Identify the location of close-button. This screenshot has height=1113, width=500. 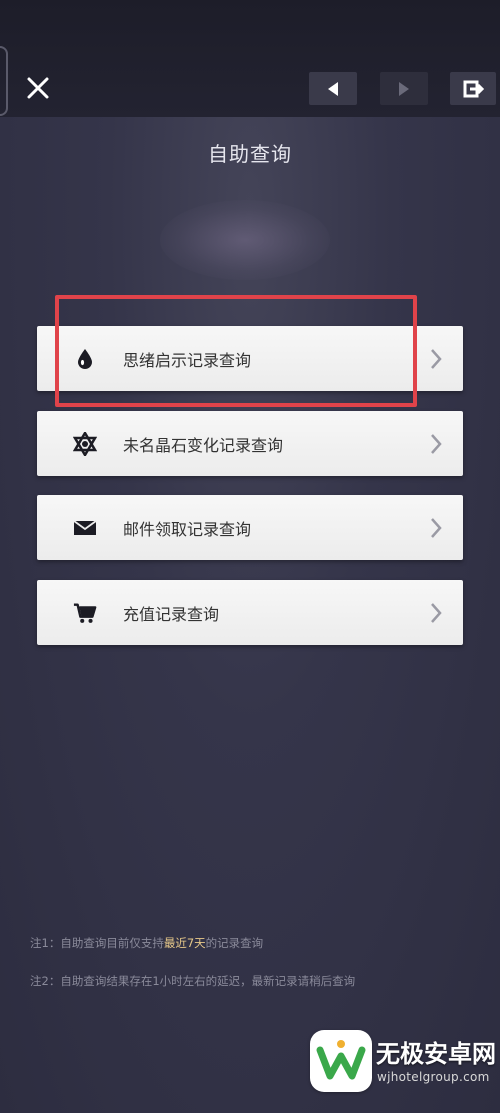
(38, 88).